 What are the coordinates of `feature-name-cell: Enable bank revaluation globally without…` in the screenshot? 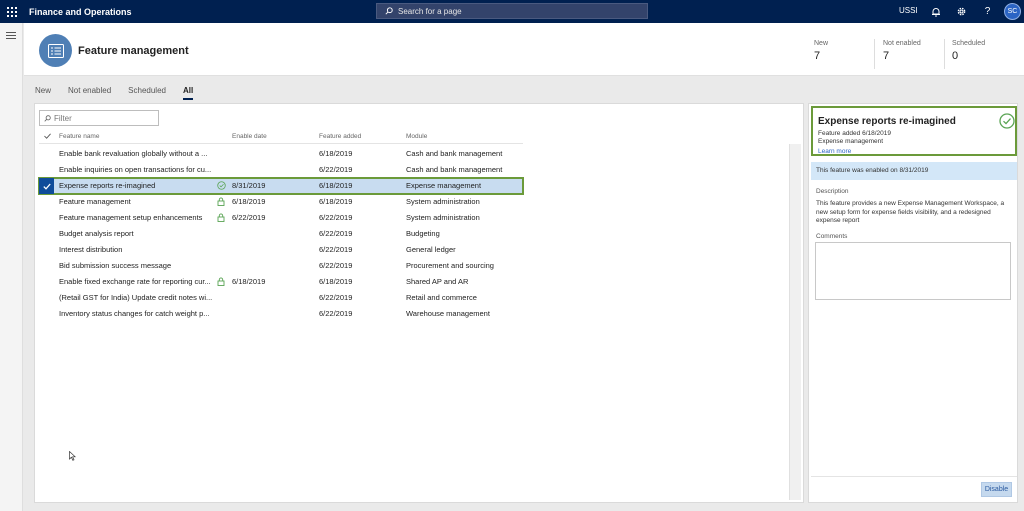 It's located at (133, 153).